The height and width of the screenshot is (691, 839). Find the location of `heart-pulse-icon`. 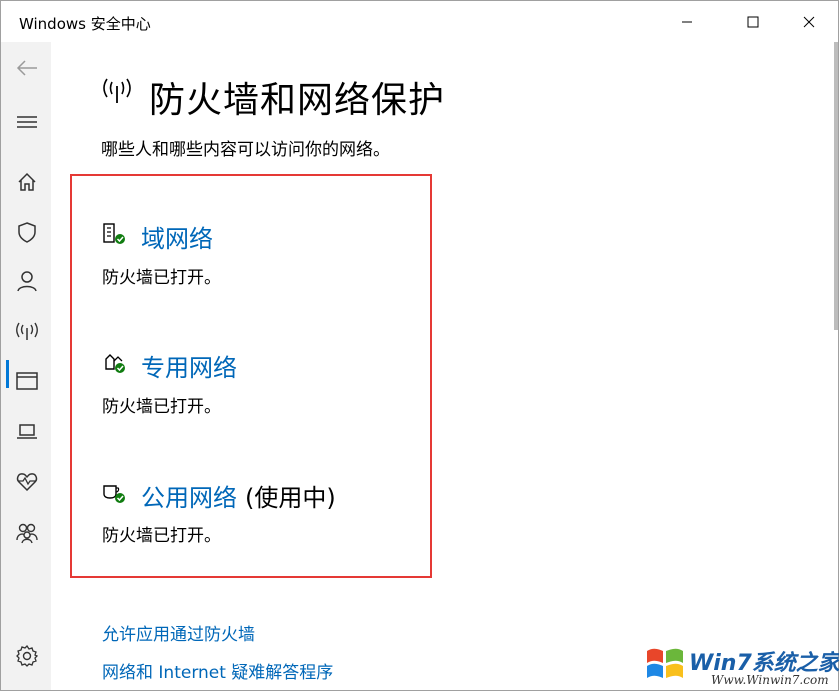

heart-pulse-icon is located at coordinates (27, 482).